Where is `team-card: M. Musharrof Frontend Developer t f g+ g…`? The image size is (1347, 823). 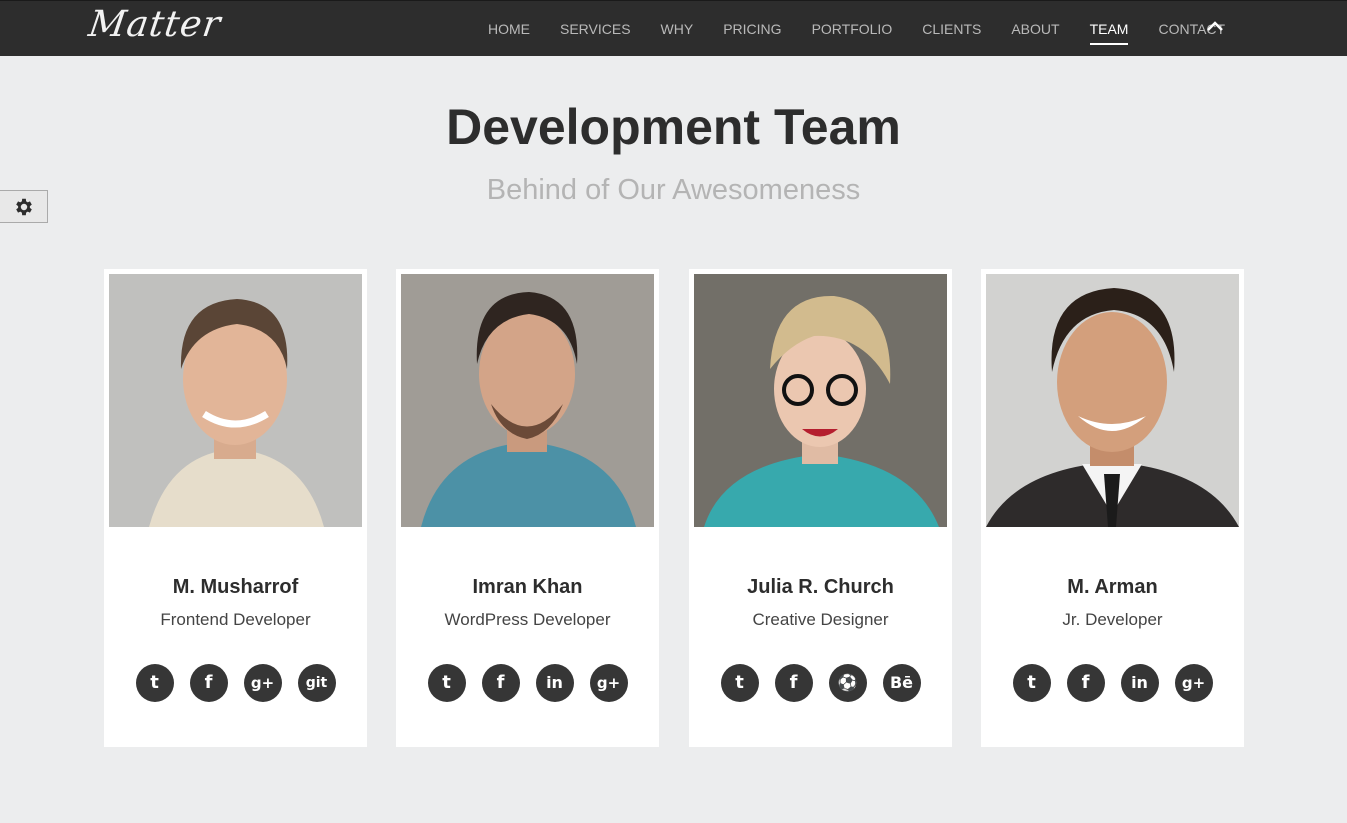
team-card: M. Musharrof Frontend Developer t f g+ g… is located at coordinates (235, 508).